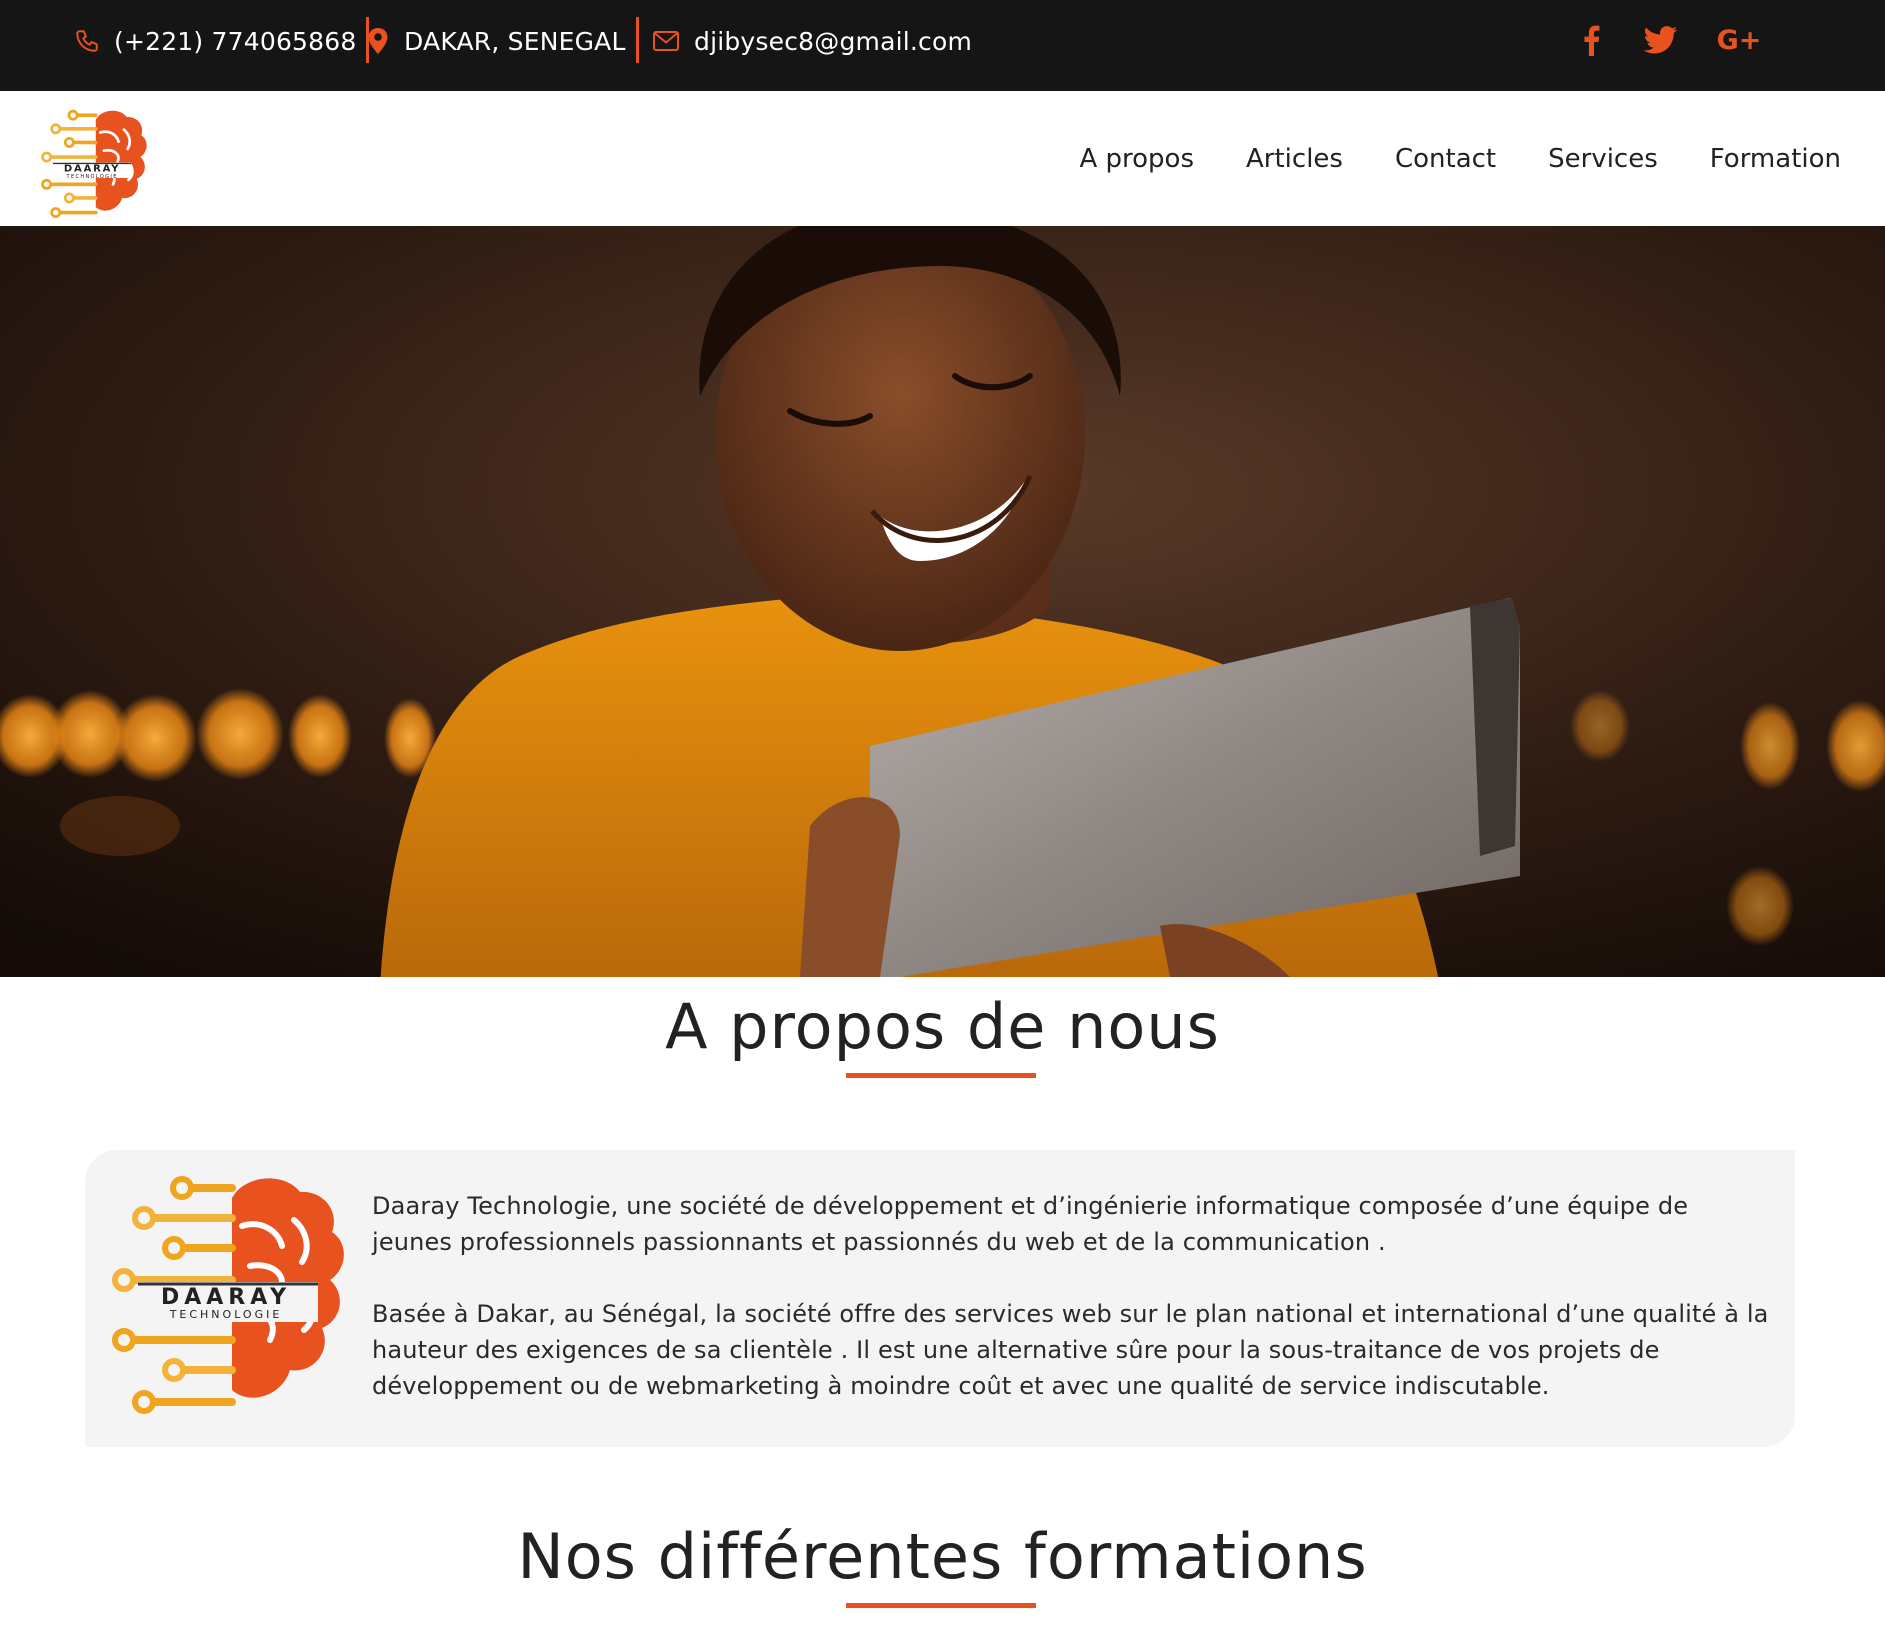 The height and width of the screenshot is (1638, 1885). What do you see at coordinates (1445, 159) in the screenshot?
I see `nav-item-contact: Contact` at bounding box center [1445, 159].